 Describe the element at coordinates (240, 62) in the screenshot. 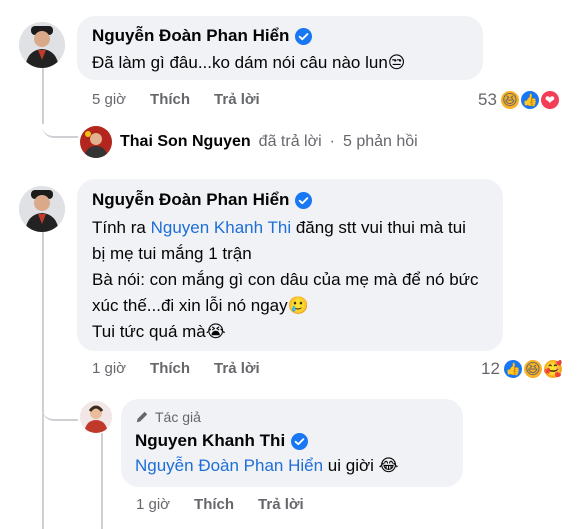

I see `comment-text-body: Đã làm gì đâu...ko dám nói câu nào lun` at that location.